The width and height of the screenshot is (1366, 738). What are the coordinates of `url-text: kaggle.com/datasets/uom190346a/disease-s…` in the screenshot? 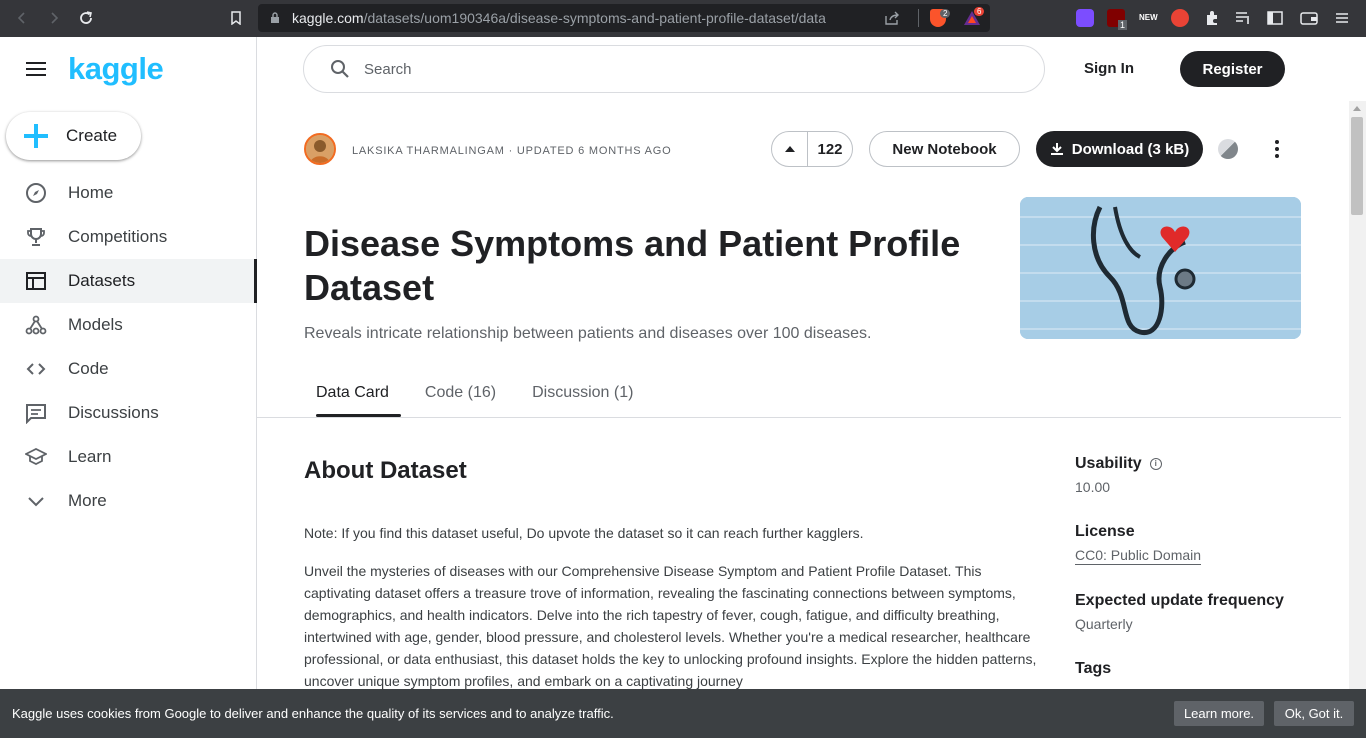 It's located at (559, 18).